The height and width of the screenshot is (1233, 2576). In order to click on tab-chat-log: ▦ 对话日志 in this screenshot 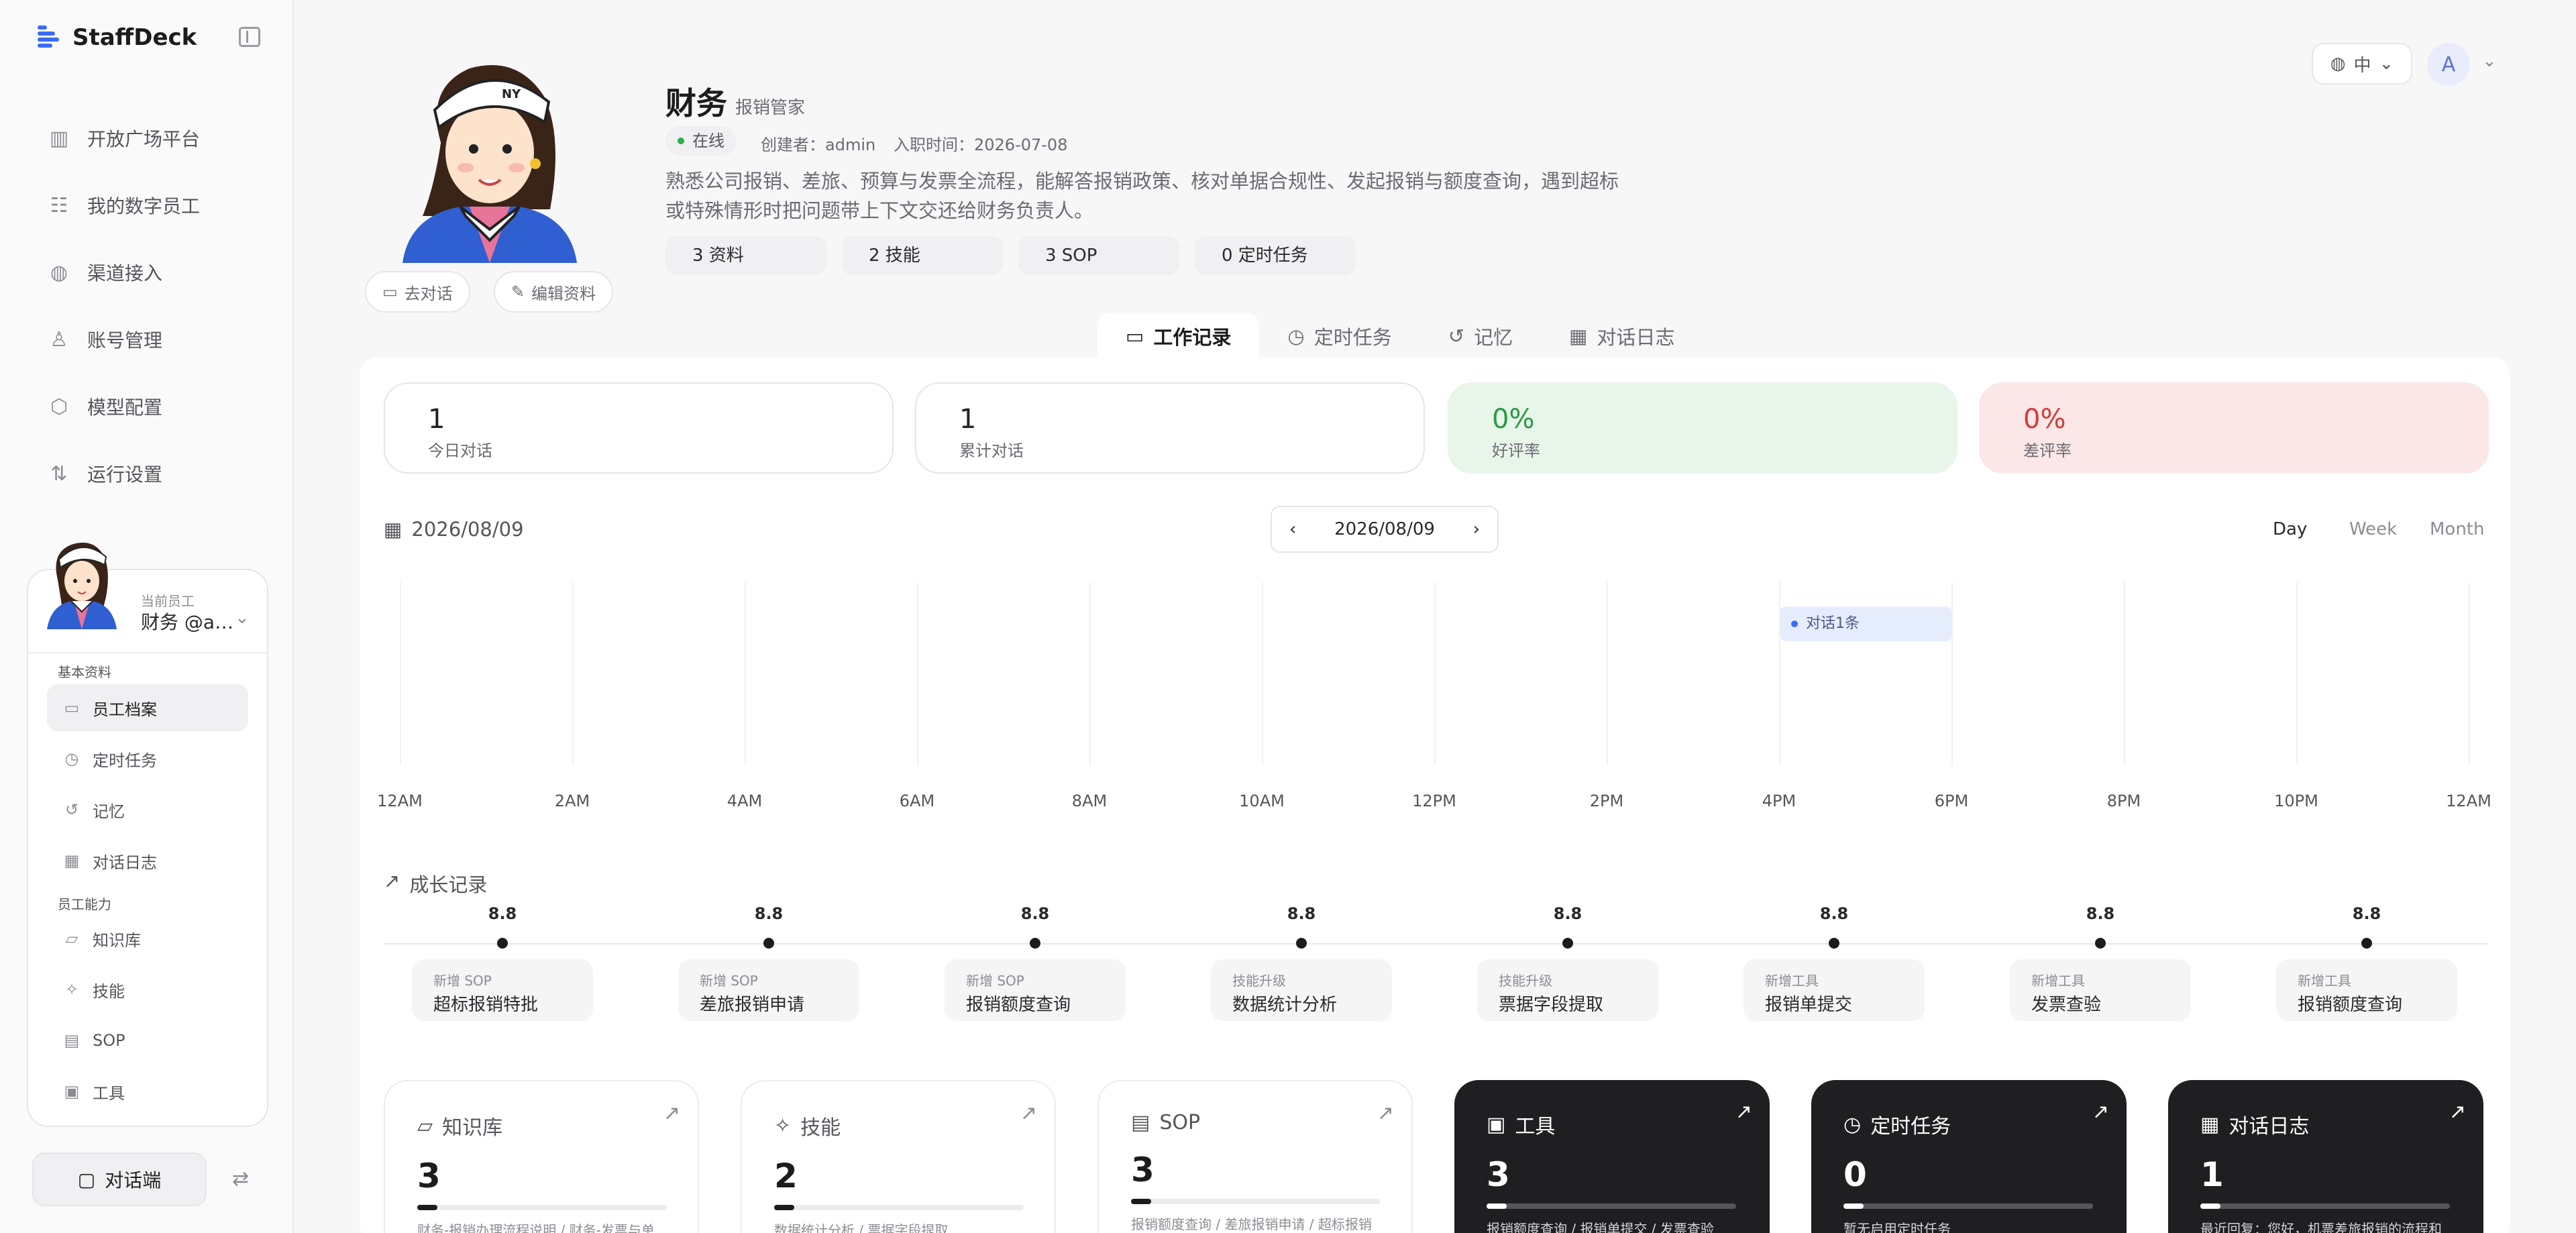, I will do `click(1622, 337)`.